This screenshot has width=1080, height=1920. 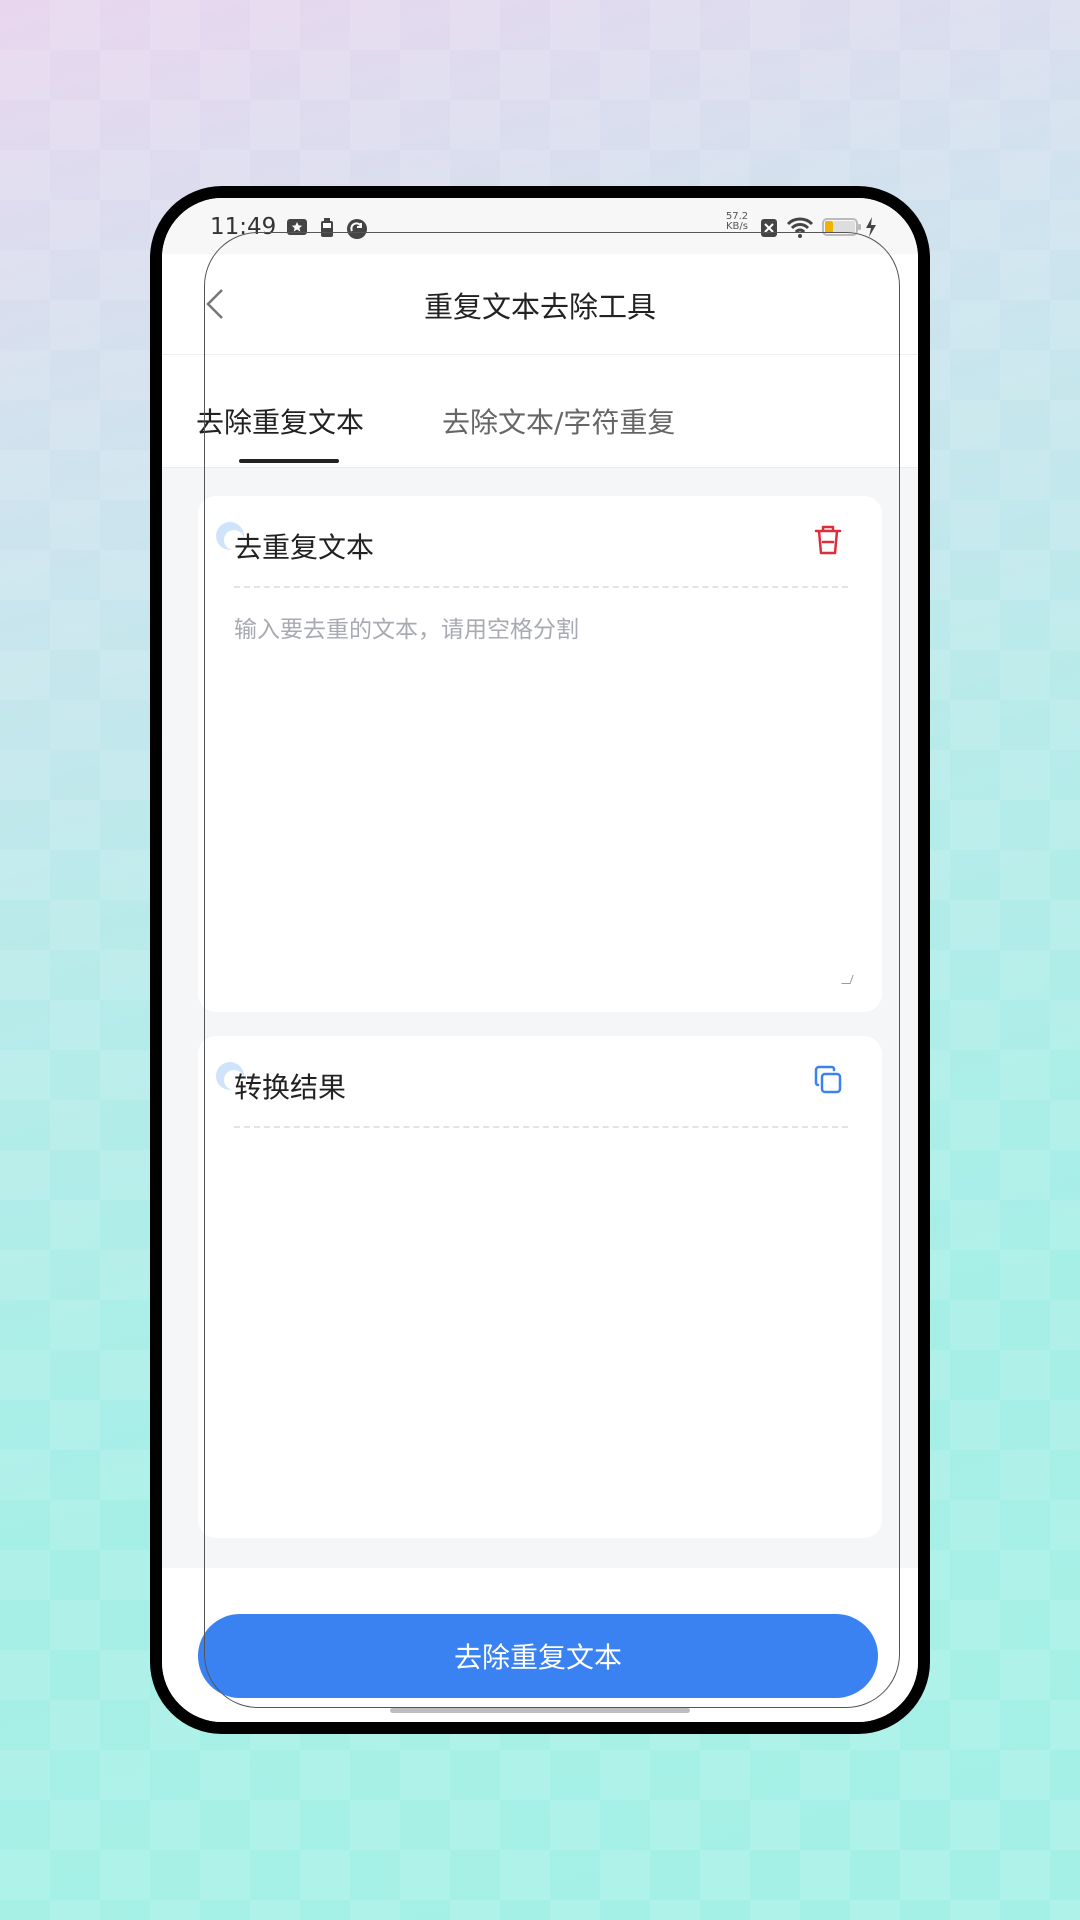 I want to click on charging-icon, so click(x=871, y=229).